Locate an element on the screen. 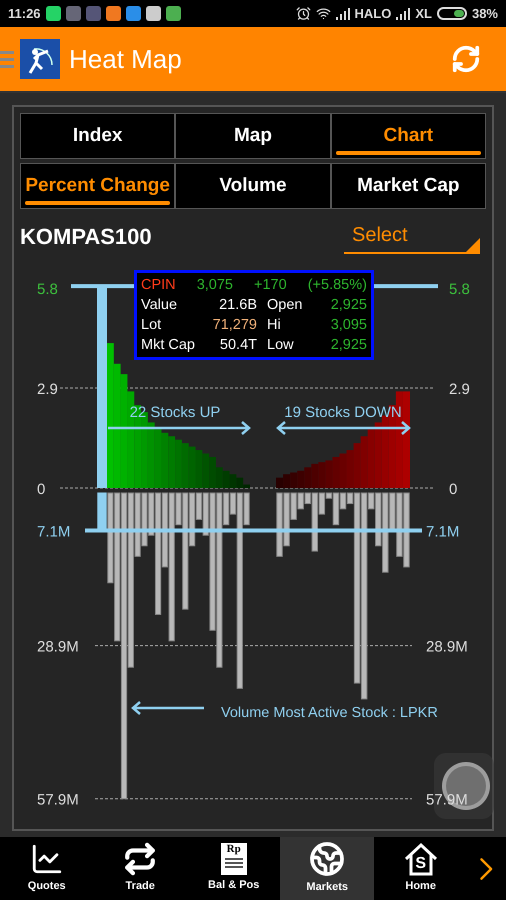 This screenshot has width=506, height=900. stat-label: Low is located at coordinates (280, 346).